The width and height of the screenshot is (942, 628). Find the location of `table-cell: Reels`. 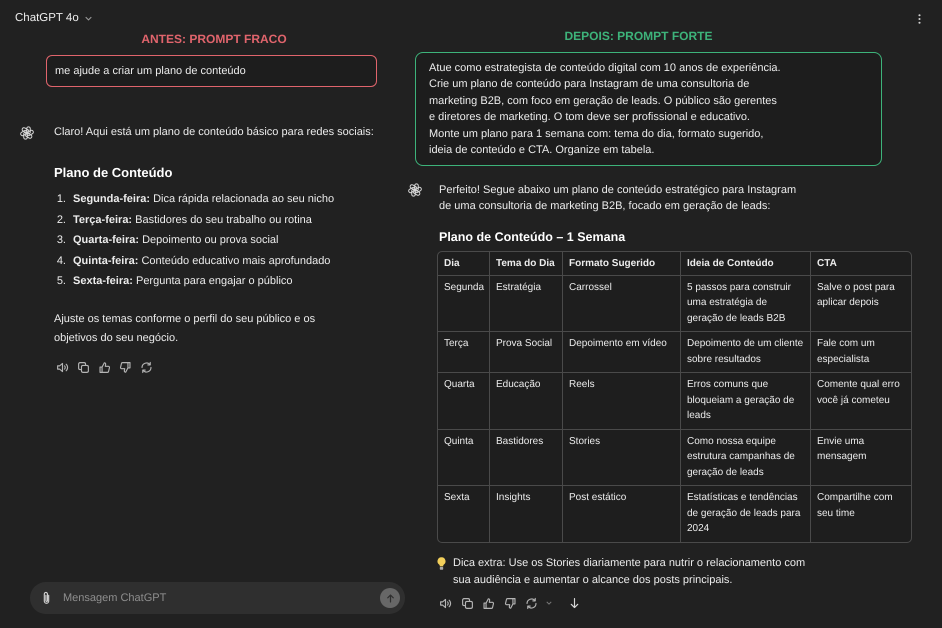

table-cell: Reels is located at coordinates (622, 401).